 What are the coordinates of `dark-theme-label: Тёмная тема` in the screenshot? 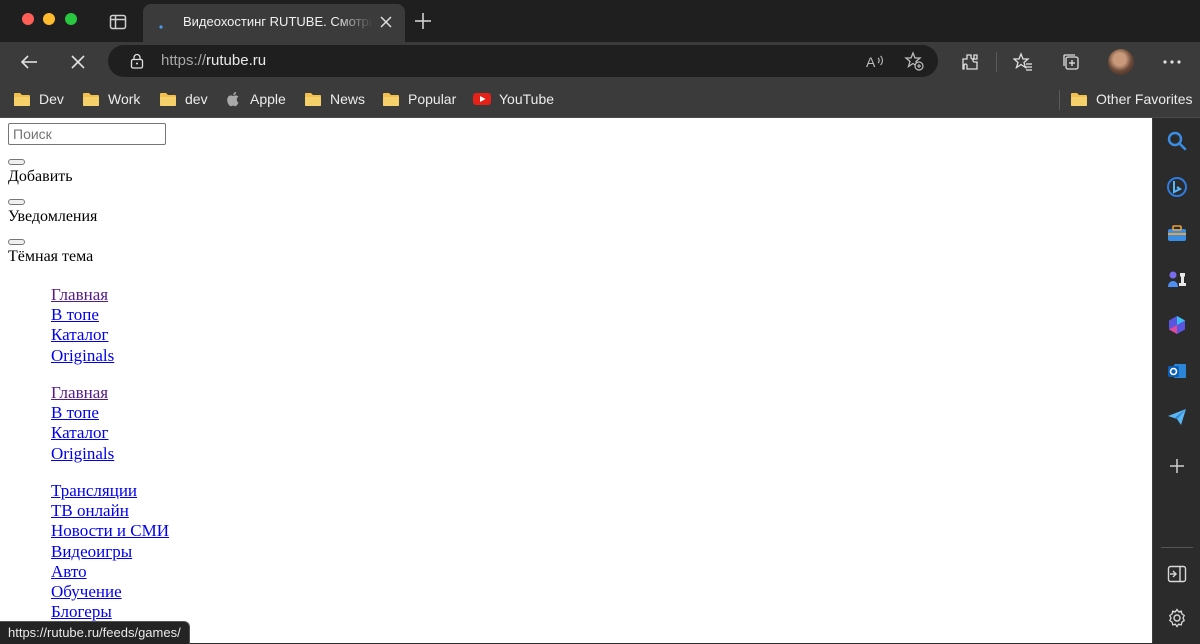 It's located at (51, 256).